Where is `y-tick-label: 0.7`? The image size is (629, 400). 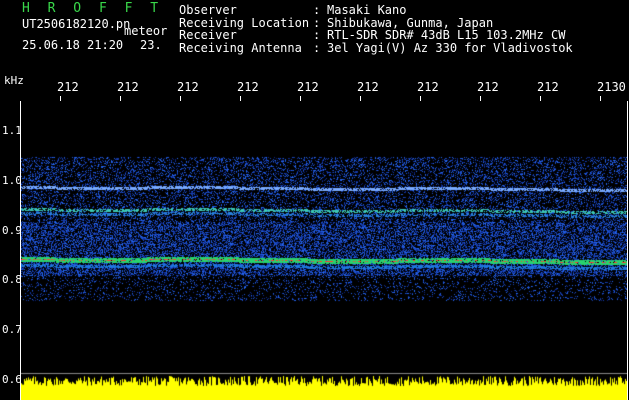 y-tick-label: 0.7 is located at coordinates (12, 329).